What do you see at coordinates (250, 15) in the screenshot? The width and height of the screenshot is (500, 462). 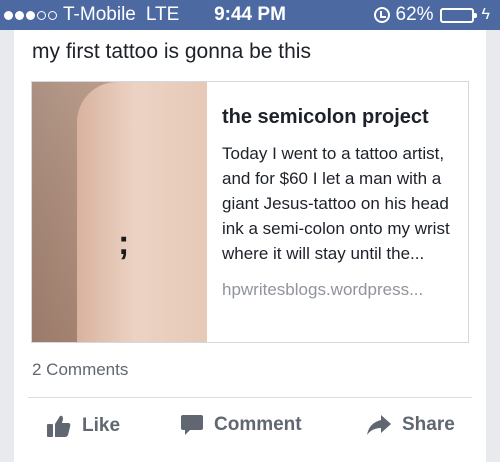 I see `status-bar: T-Mobile LTE 9:44 PM 62% ϟ` at bounding box center [250, 15].